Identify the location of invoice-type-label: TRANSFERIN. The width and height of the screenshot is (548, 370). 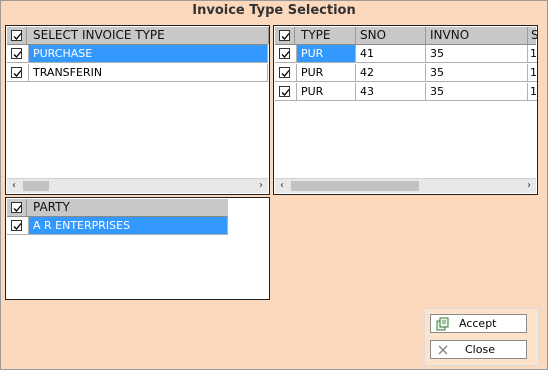
(148, 73).